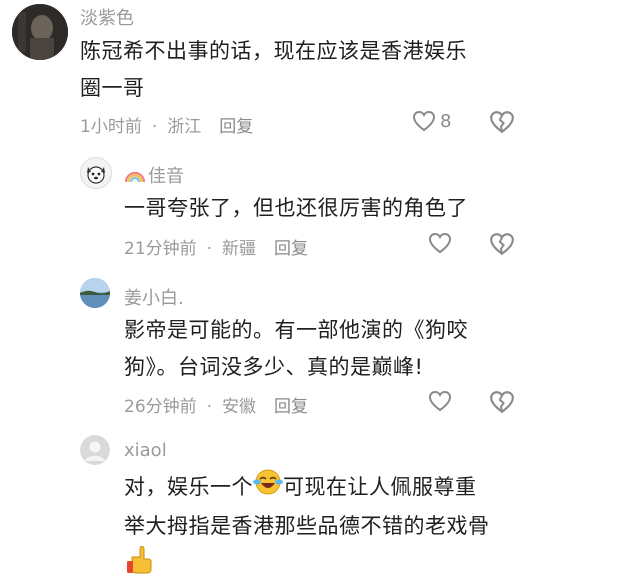 This screenshot has height=587, width=640. I want to click on username: 淡紫色, so click(107, 17).